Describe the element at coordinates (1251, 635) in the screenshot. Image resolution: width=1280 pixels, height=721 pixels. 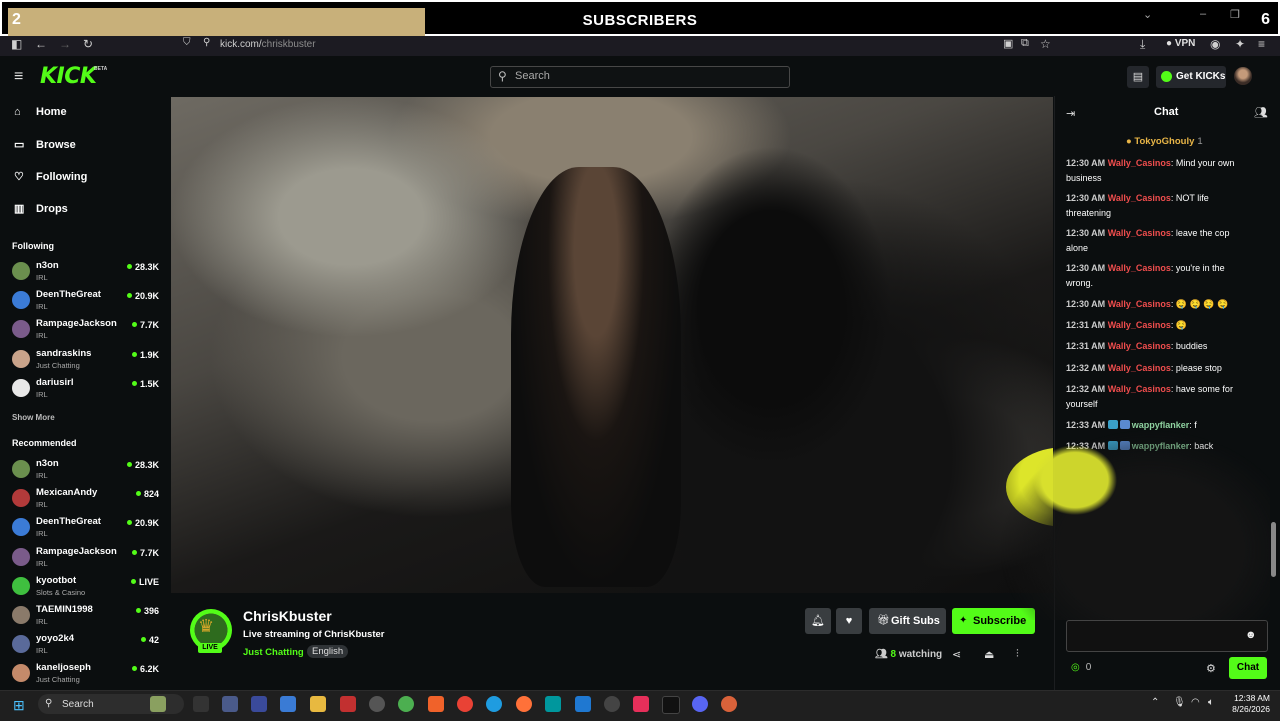
I see `emoji-icon: ☻` at that location.